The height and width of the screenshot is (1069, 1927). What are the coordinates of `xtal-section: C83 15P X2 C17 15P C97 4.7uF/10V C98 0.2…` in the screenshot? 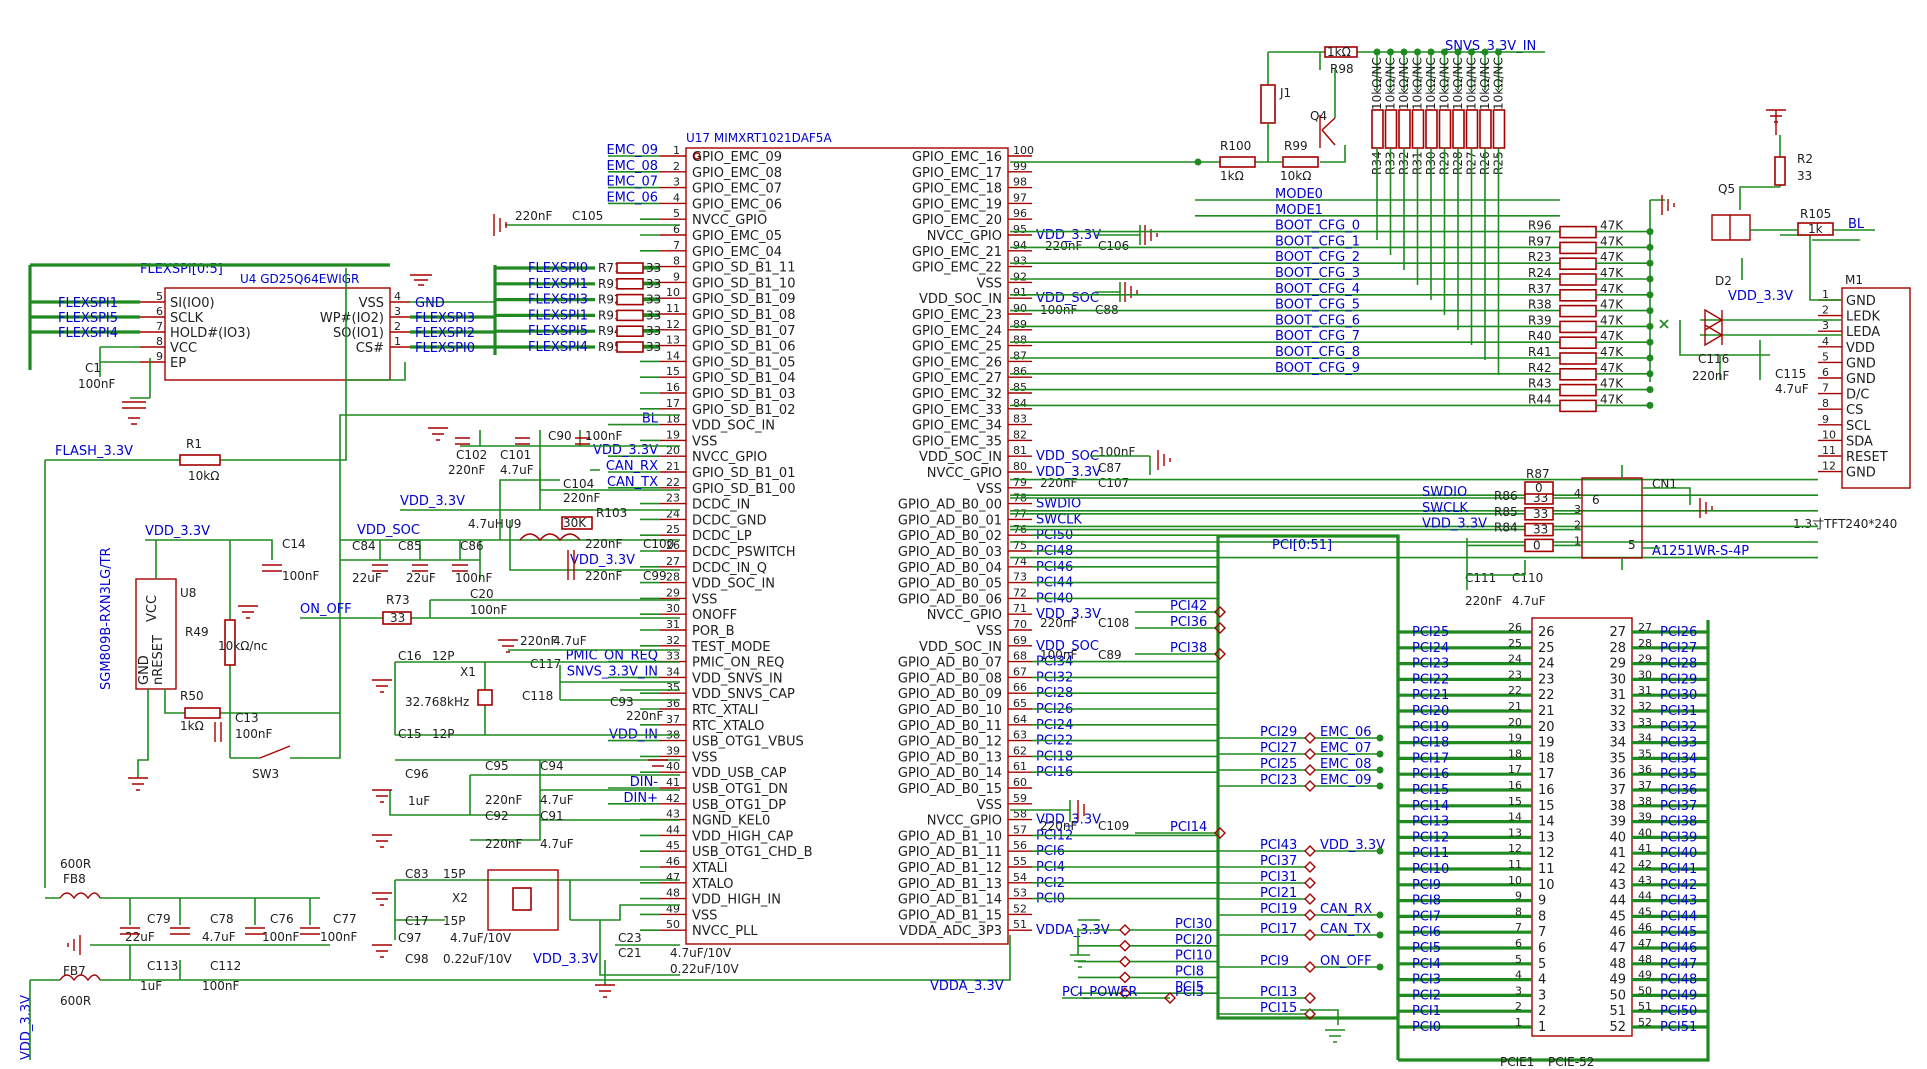 It's located at (556, 932).